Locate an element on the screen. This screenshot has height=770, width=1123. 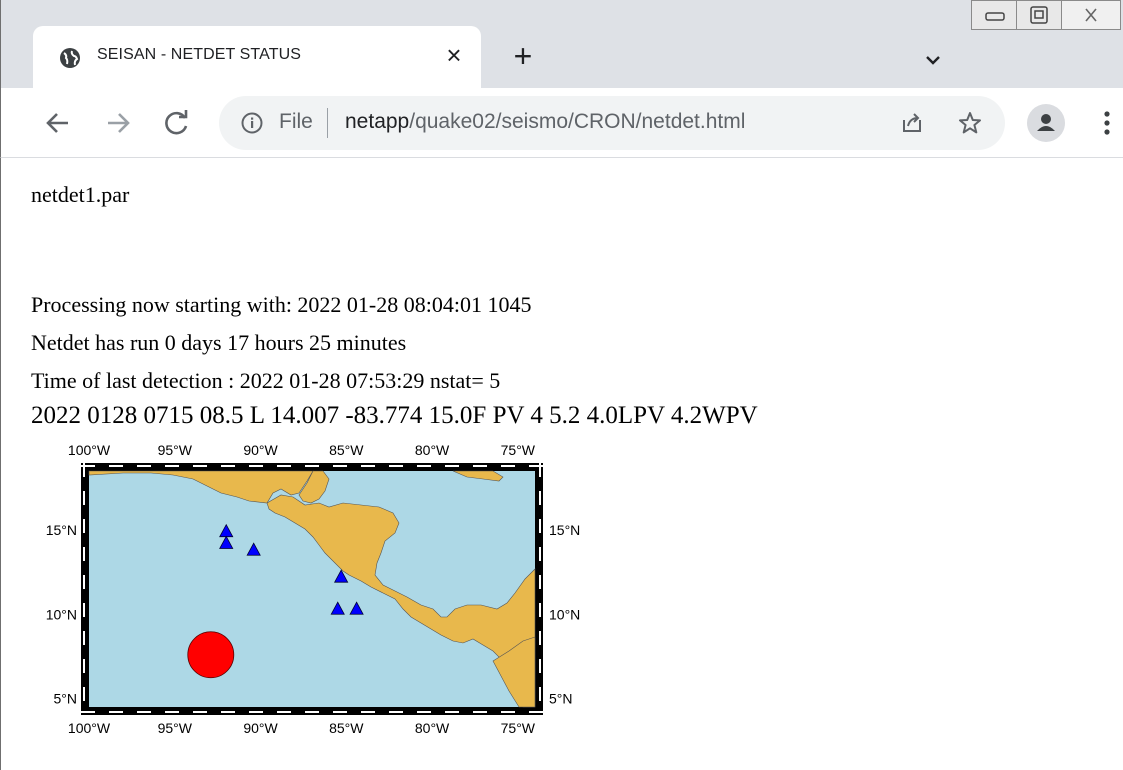
restore-icon is located at coordinates (1039, 15).